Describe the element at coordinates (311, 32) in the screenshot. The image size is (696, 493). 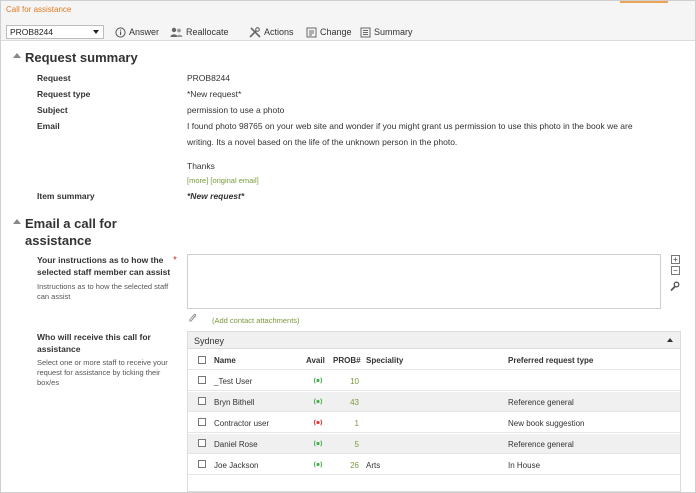
I see `edit-icon` at that location.